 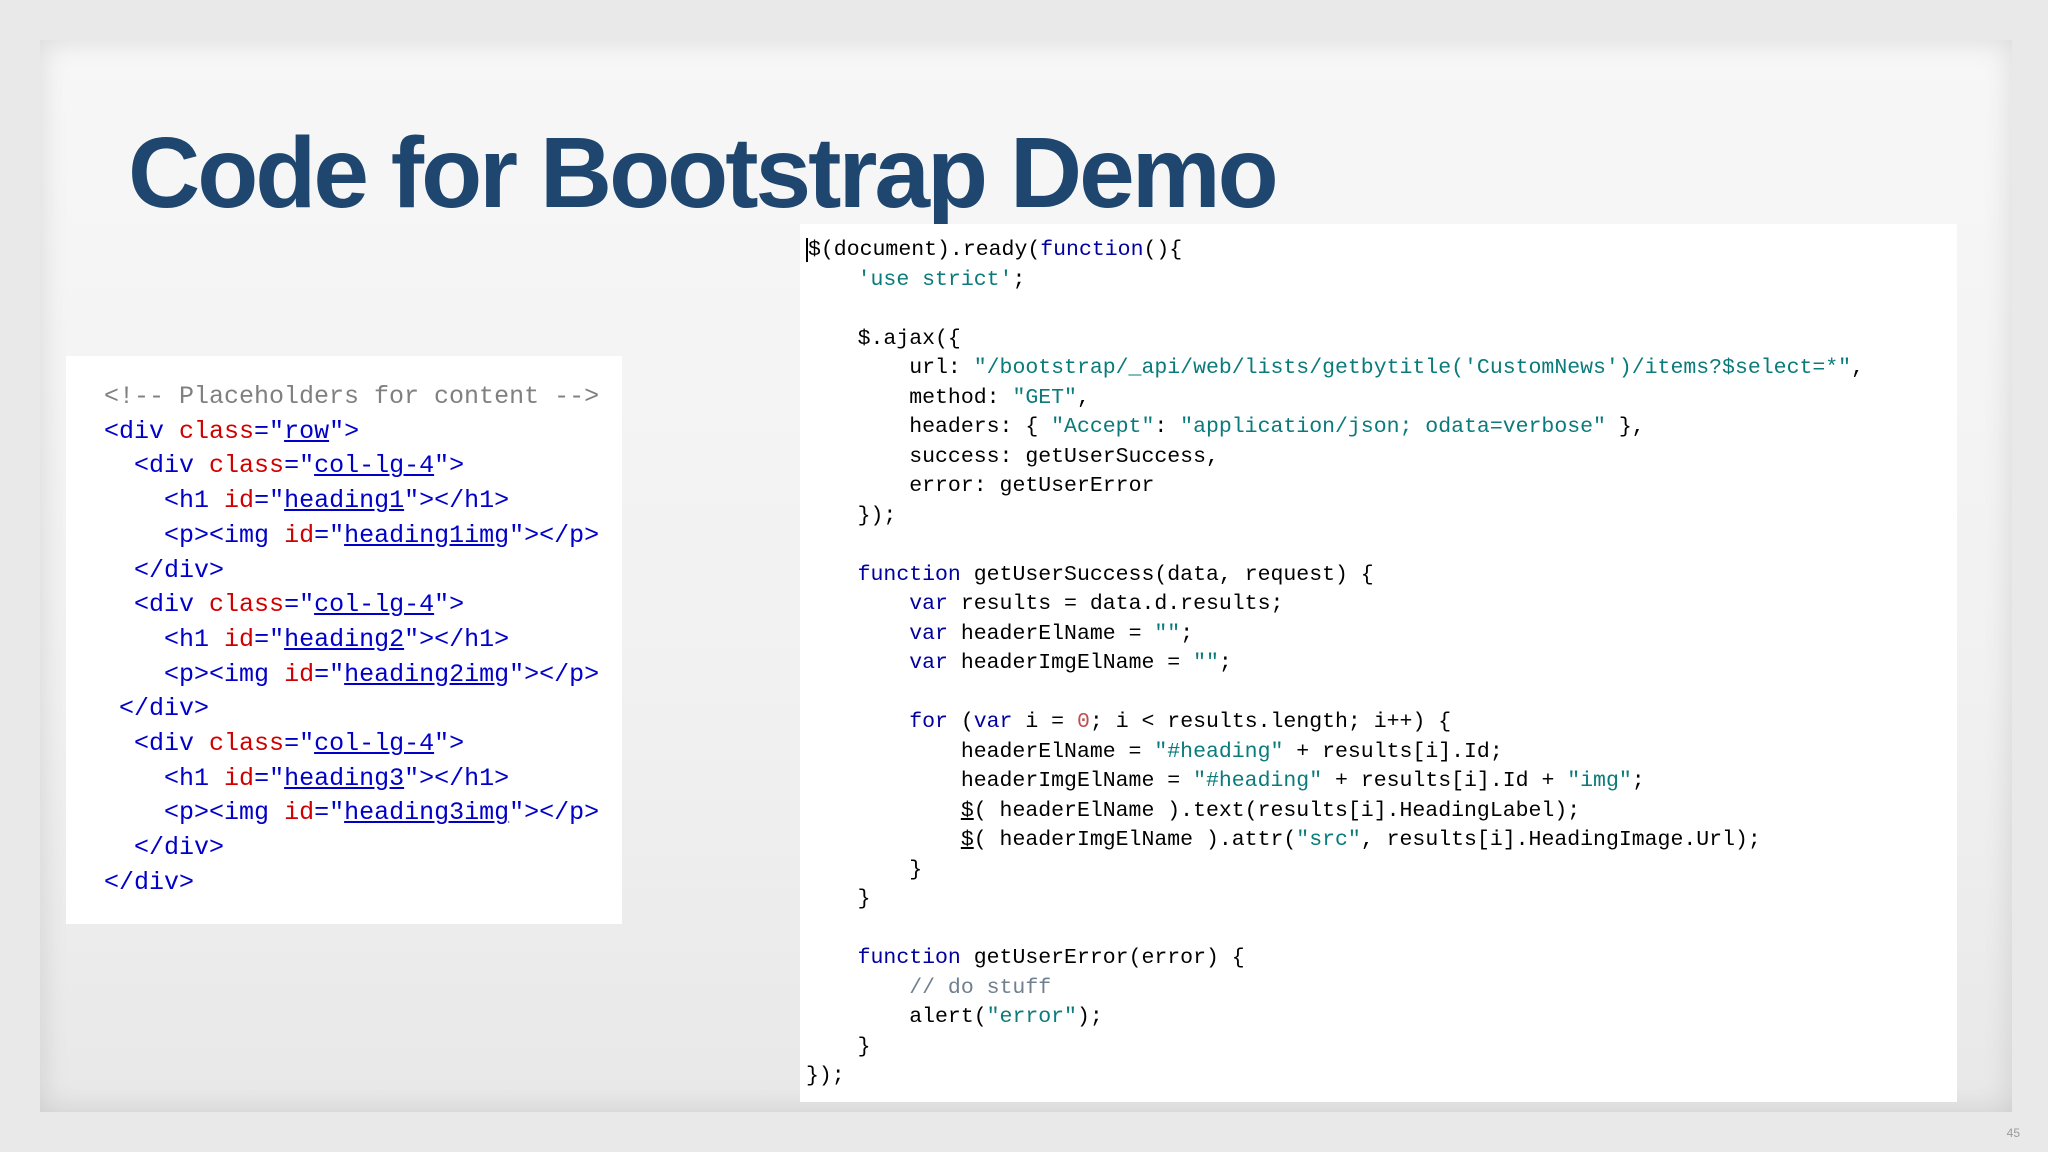 What do you see at coordinates (307, 431) in the screenshot?
I see `row-class-value: row` at bounding box center [307, 431].